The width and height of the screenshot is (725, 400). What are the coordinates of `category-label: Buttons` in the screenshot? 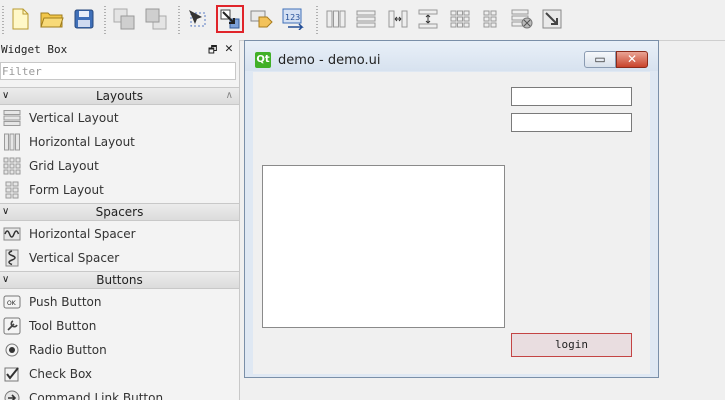 It's located at (119, 280).